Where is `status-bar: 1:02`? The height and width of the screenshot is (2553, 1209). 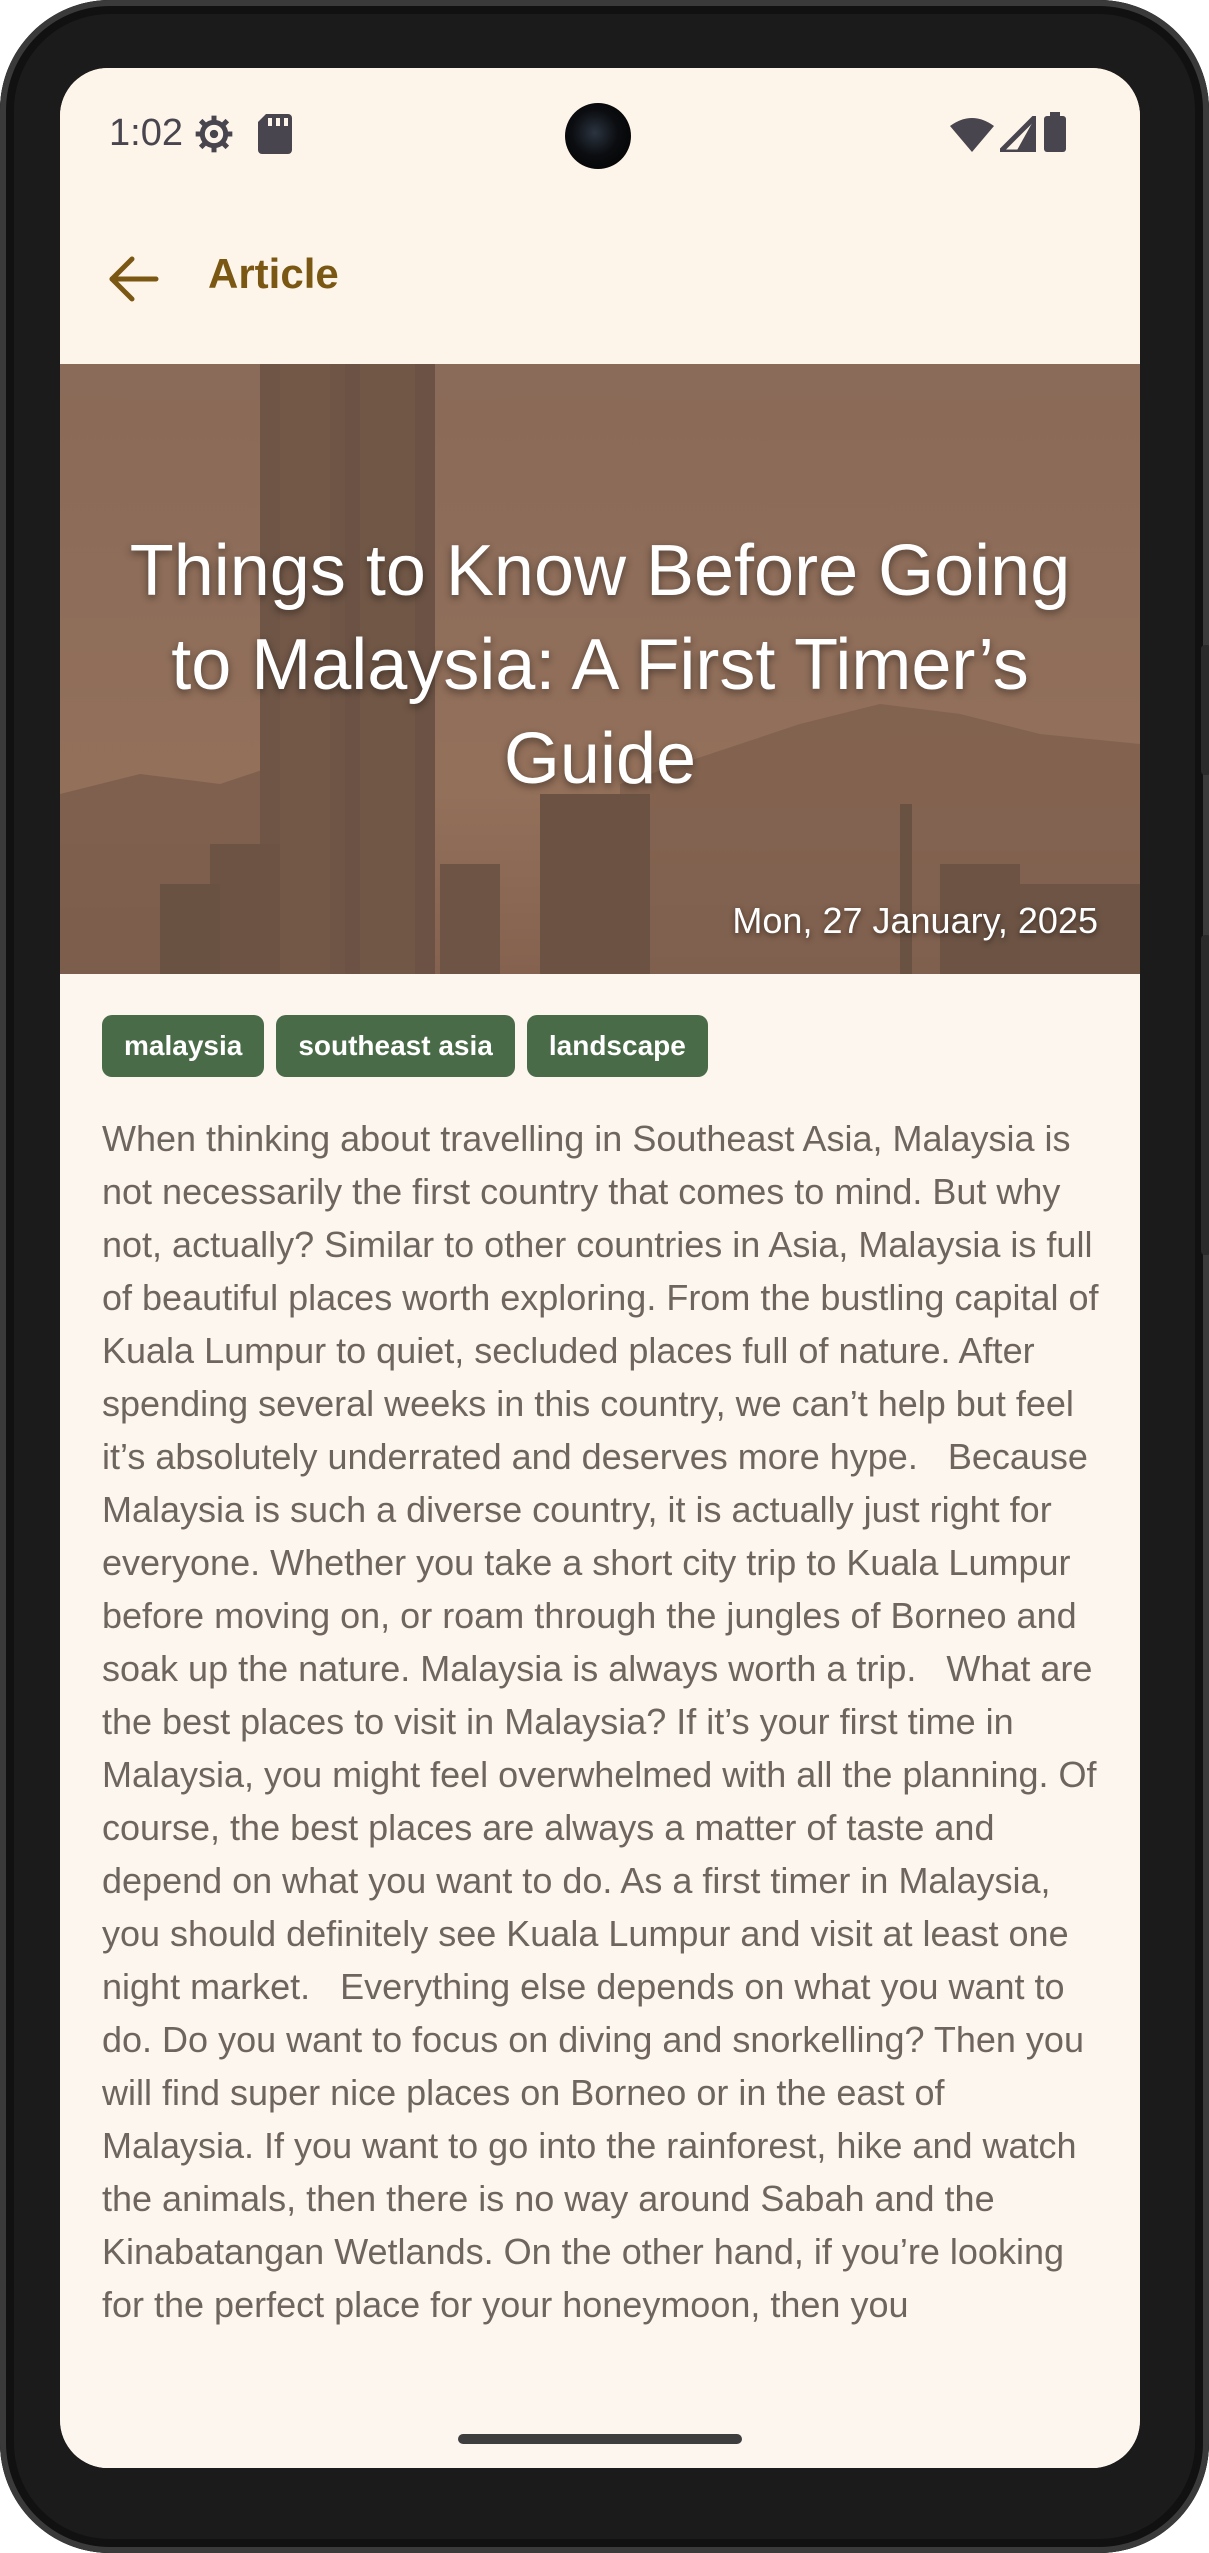 status-bar: 1:02 is located at coordinates (600, 133).